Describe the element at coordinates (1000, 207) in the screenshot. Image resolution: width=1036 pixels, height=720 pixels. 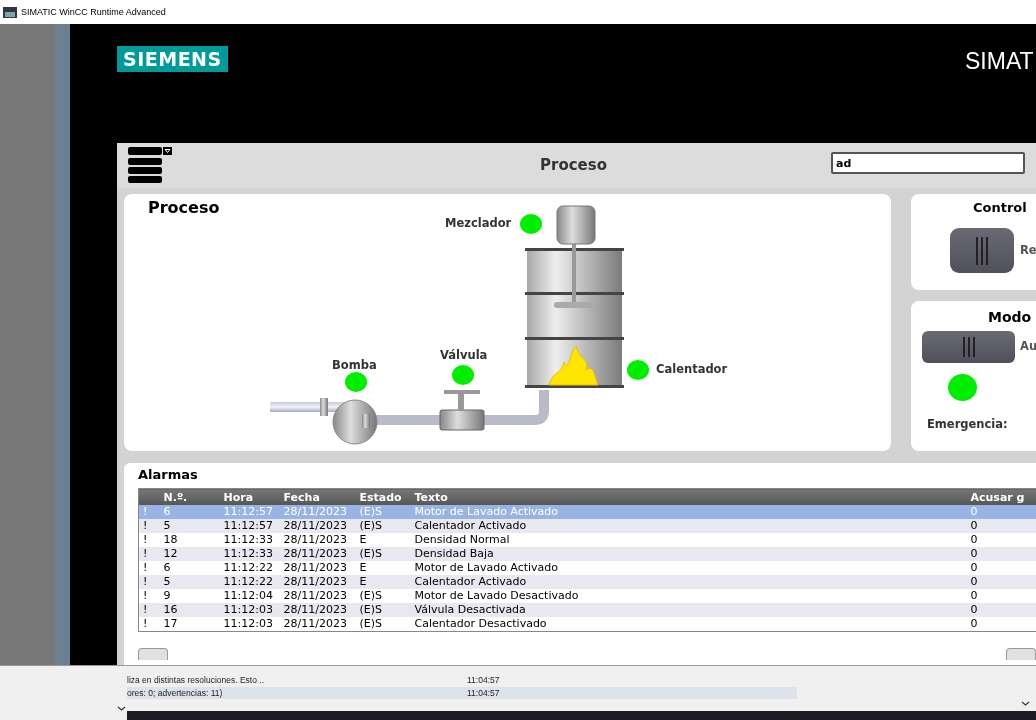
I see `card-title: Control` at that location.